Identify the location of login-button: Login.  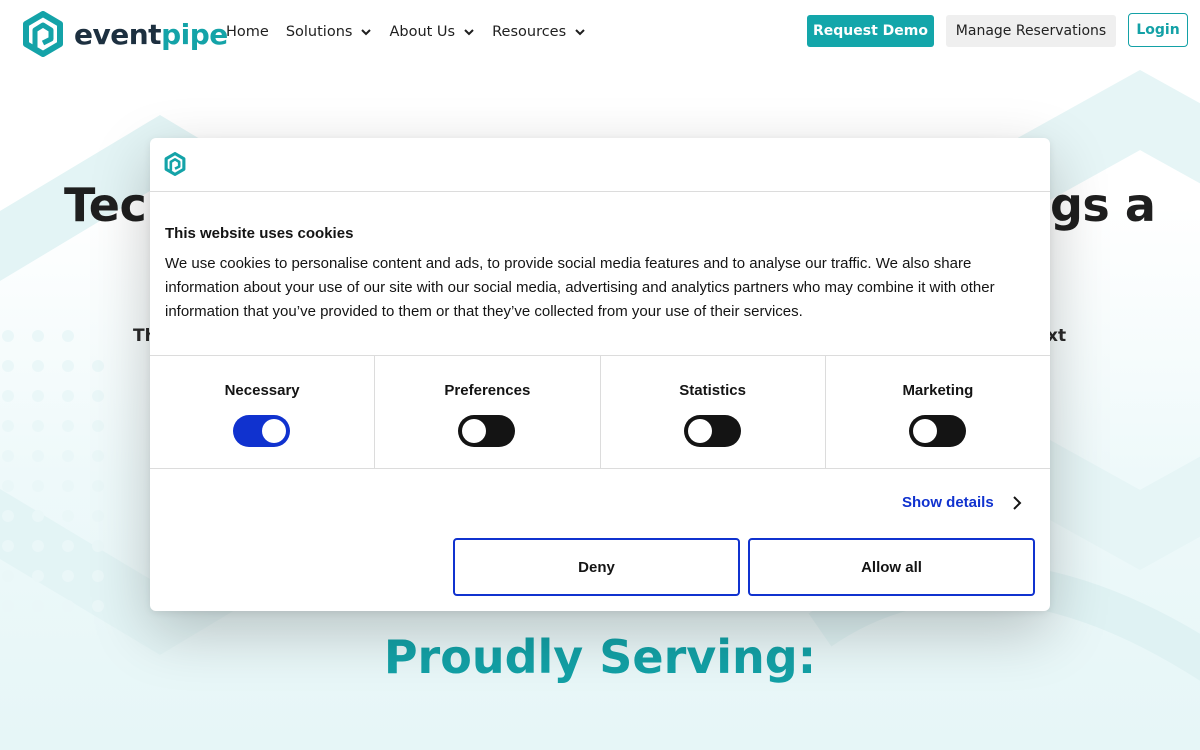
(1158, 30).